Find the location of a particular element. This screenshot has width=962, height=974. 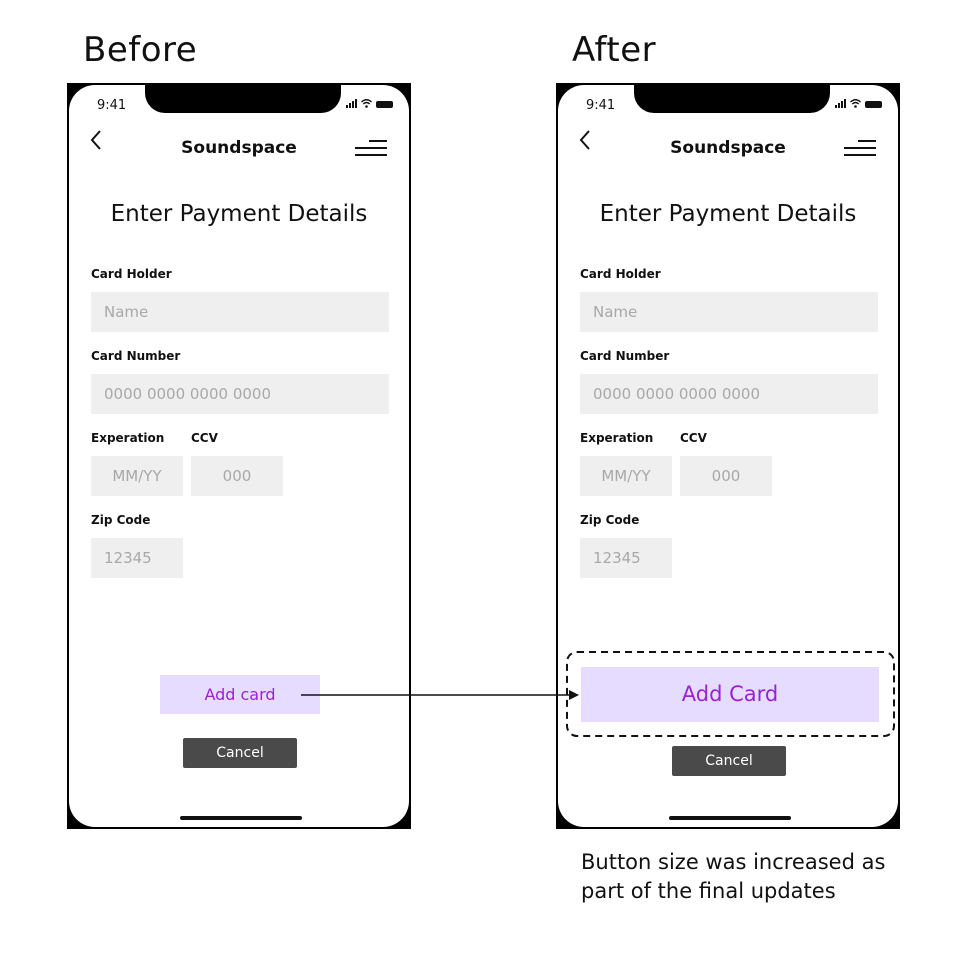

annotation-overlay is located at coordinates (598, 694).